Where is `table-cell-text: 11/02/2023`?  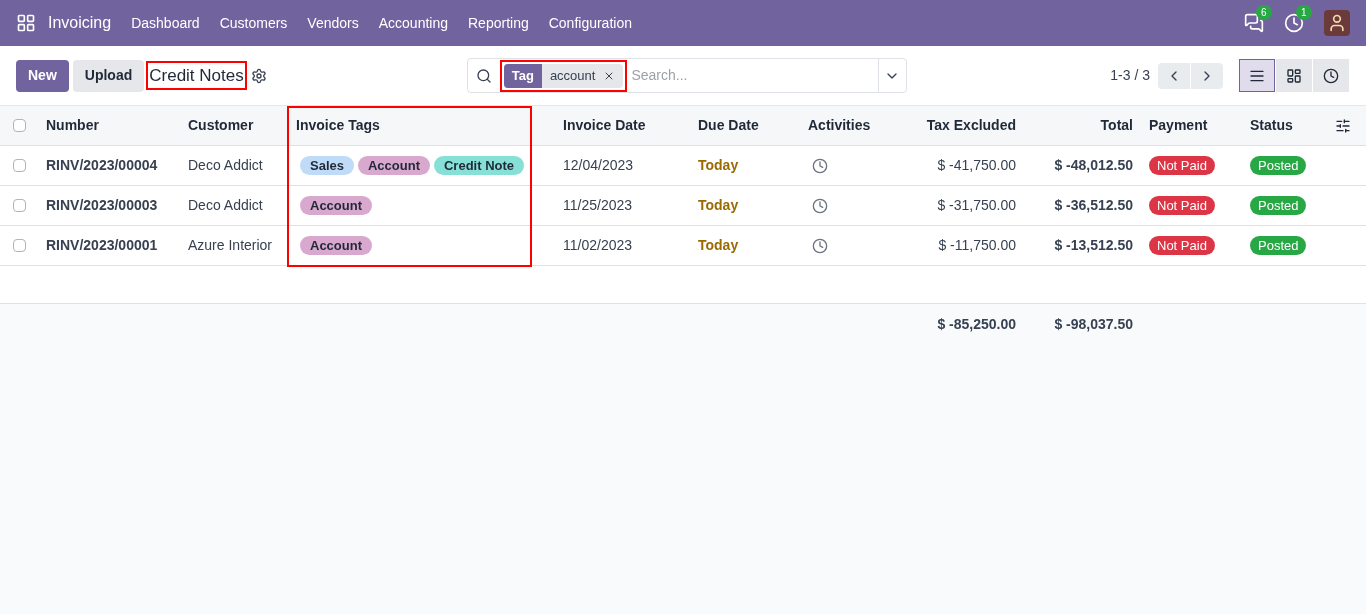 table-cell-text: 11/02/2023 is located at coordinates (598, 245).